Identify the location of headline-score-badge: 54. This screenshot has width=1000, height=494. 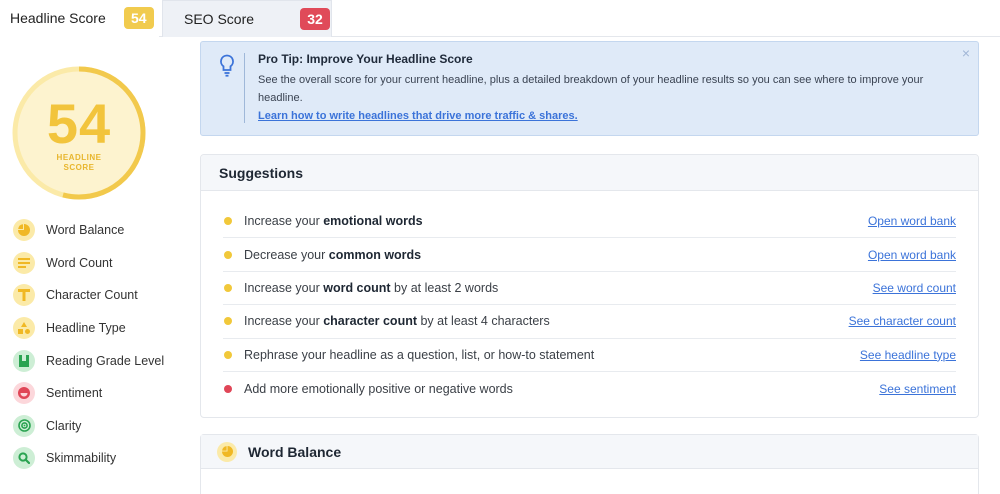
(138, 18).